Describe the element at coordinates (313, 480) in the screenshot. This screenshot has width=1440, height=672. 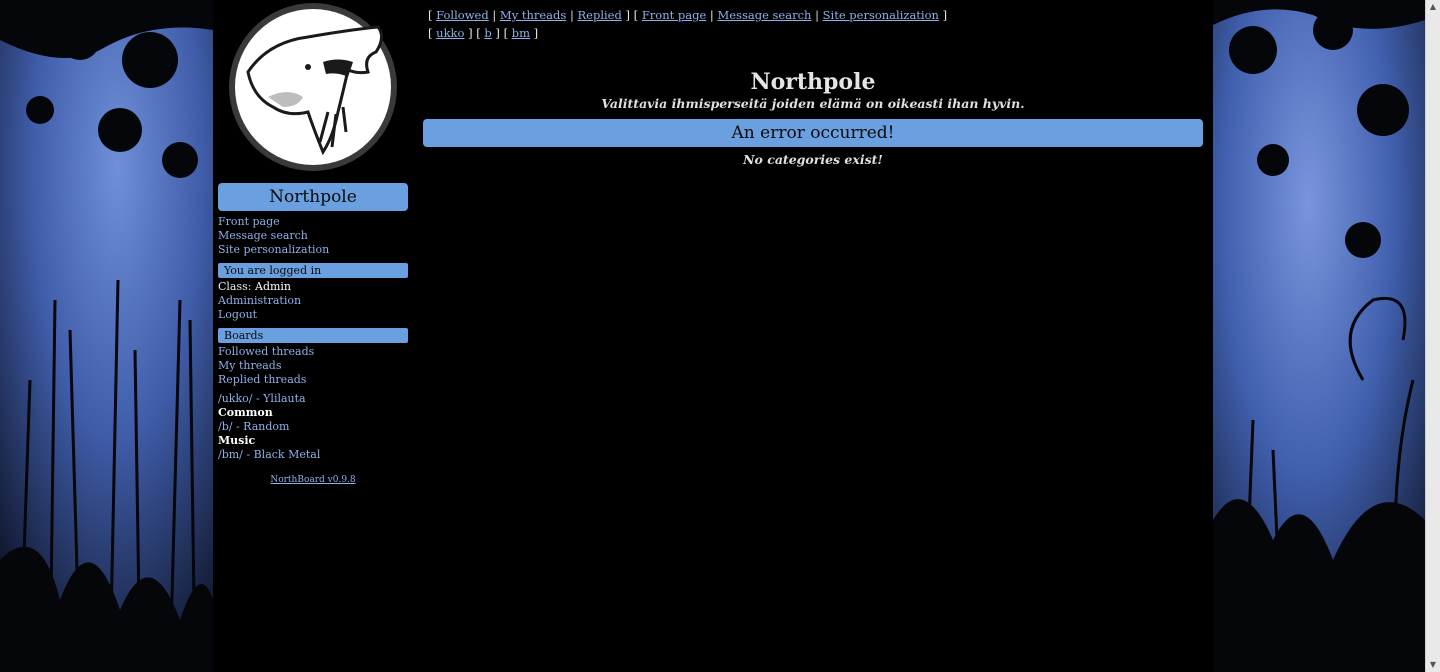
I see `software-version-link: NorthBoard v0.9.8` at that location.